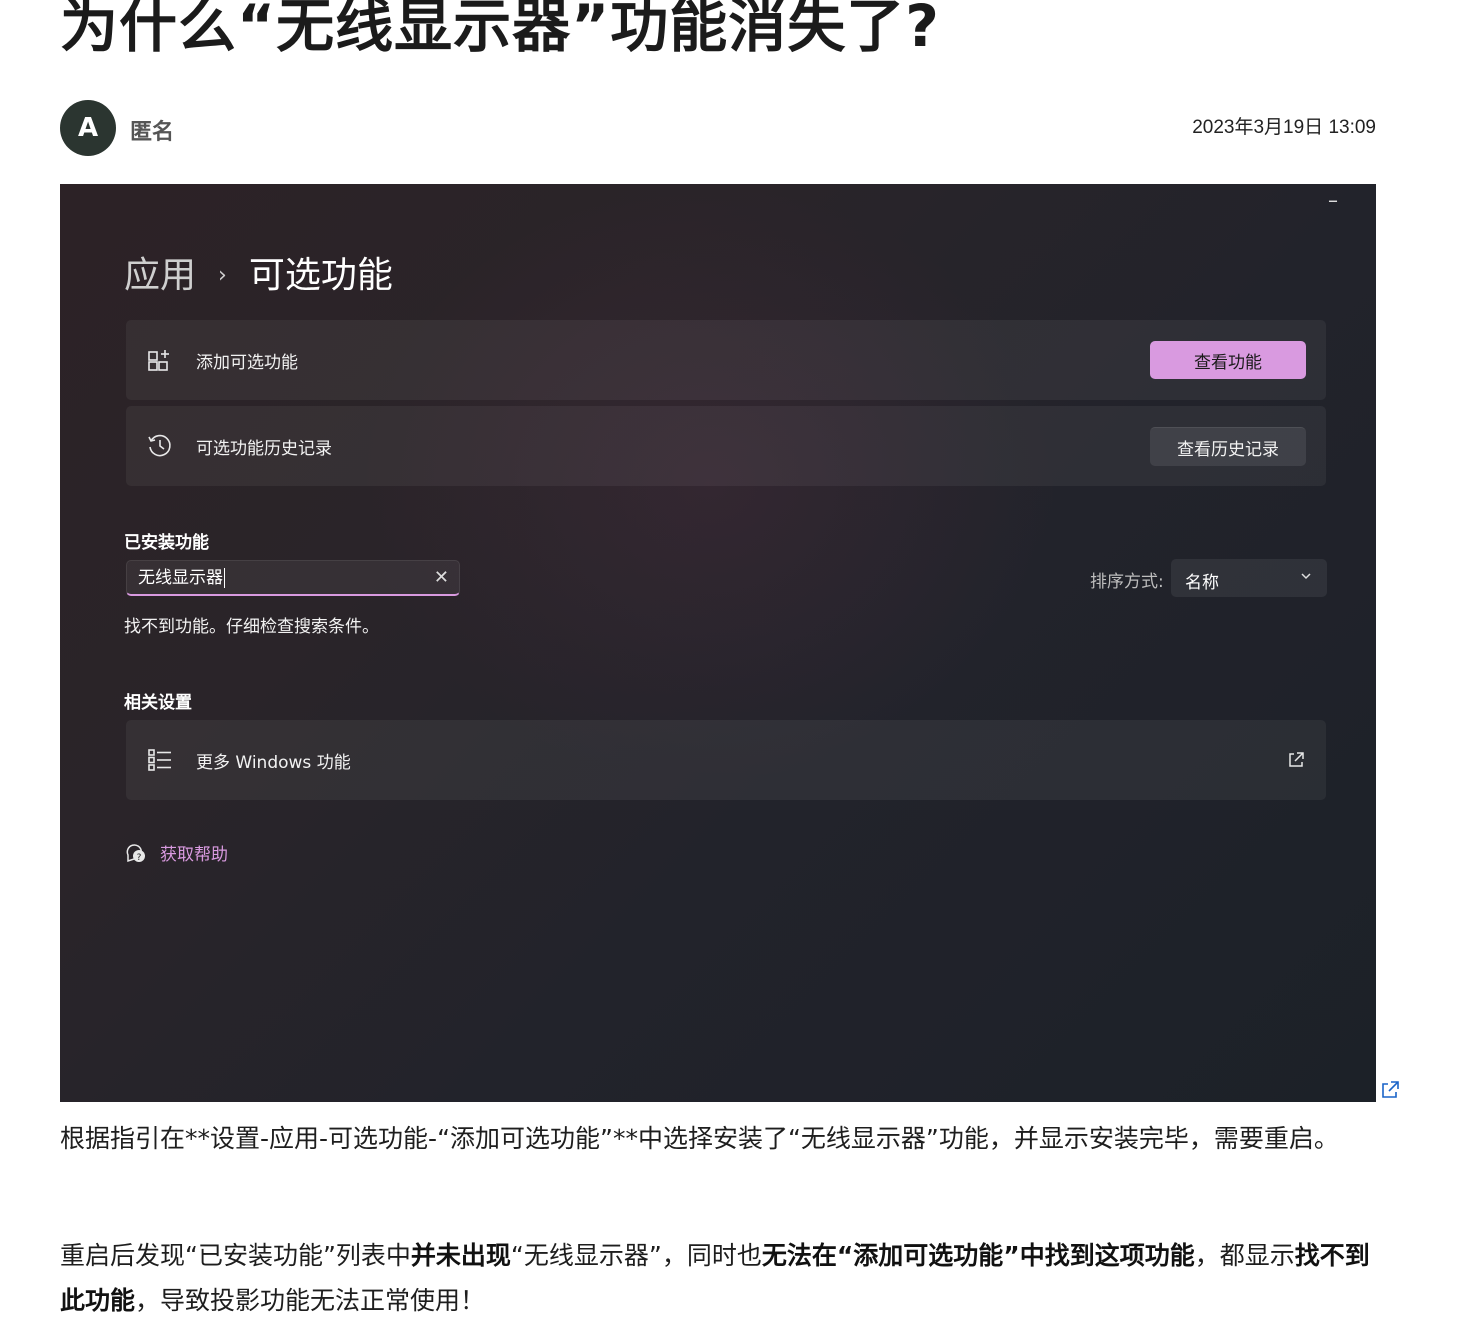  What do you see at coordinates (235, 1255) in the screenshot?
I see `p2-text-1: 重启后发现“已安装功能”列表中` at bounding box center [235, 1255].